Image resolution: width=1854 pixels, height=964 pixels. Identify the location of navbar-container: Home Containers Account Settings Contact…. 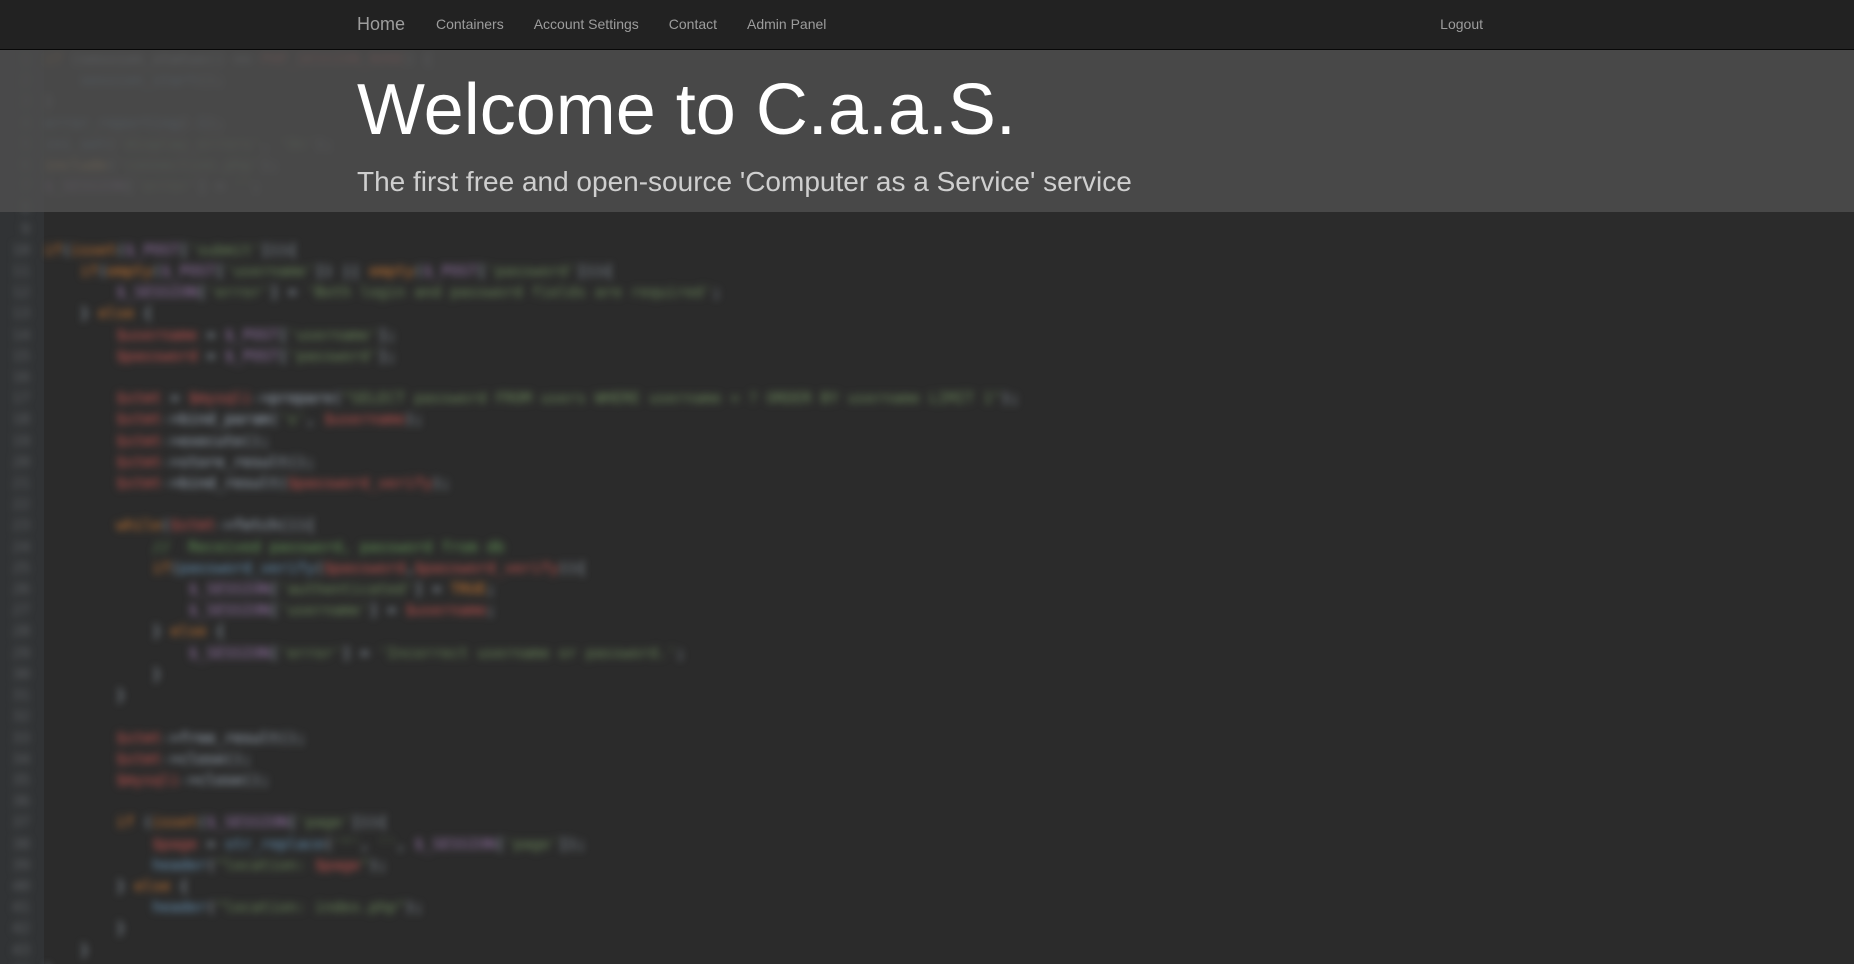
(920, 24).